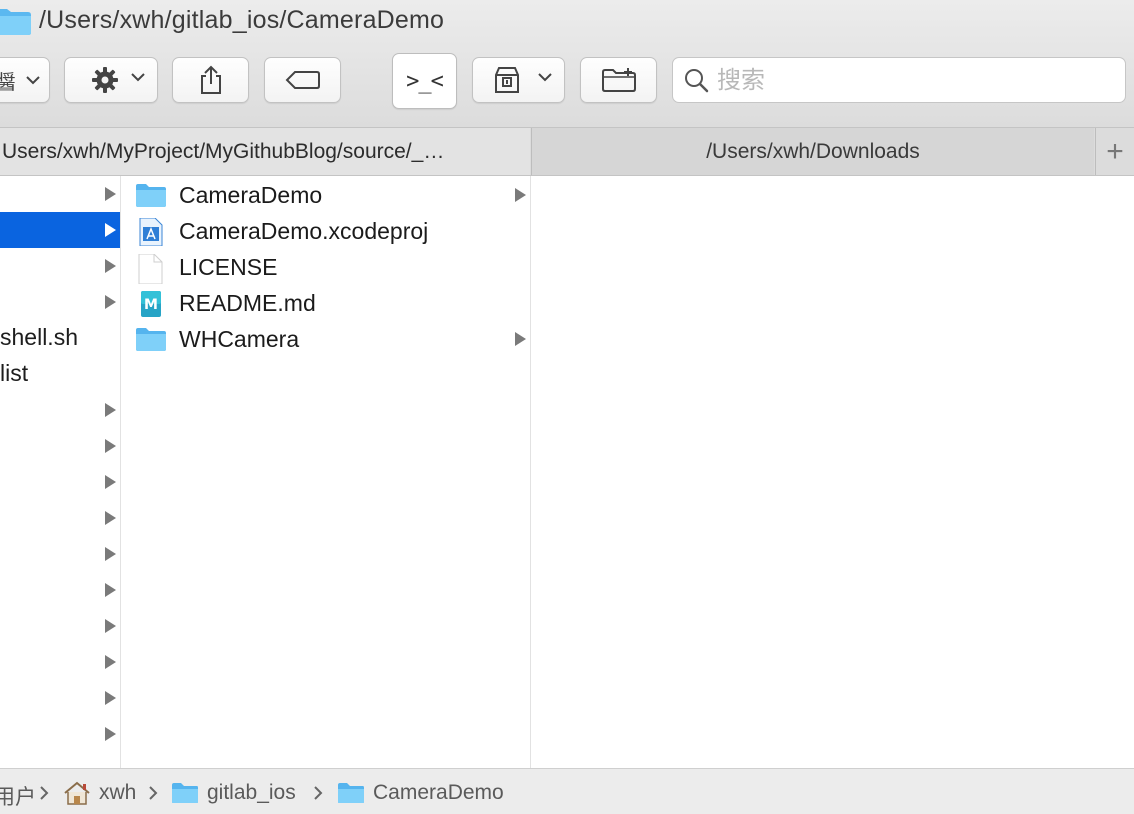  Describe the element at coordinates (39, 337) in the screenshot. I see `parent-item-label: shell.sh` at that location.